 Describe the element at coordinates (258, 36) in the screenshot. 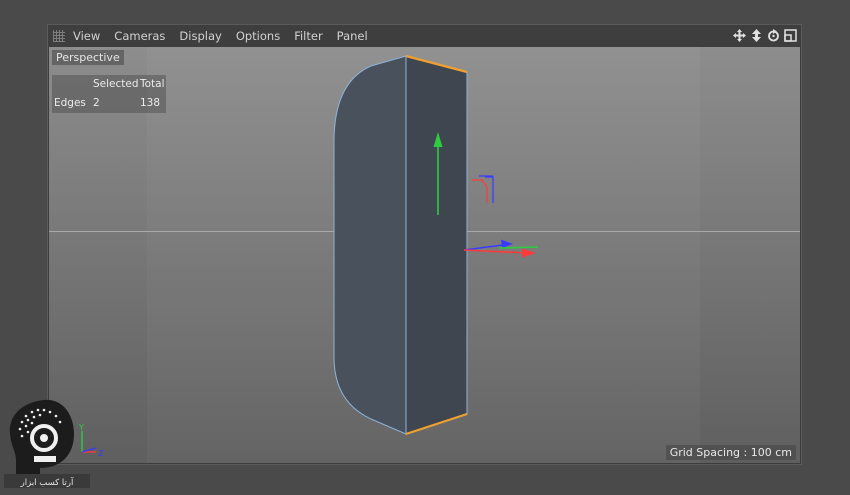

I see `menu-options: Options` at that location.